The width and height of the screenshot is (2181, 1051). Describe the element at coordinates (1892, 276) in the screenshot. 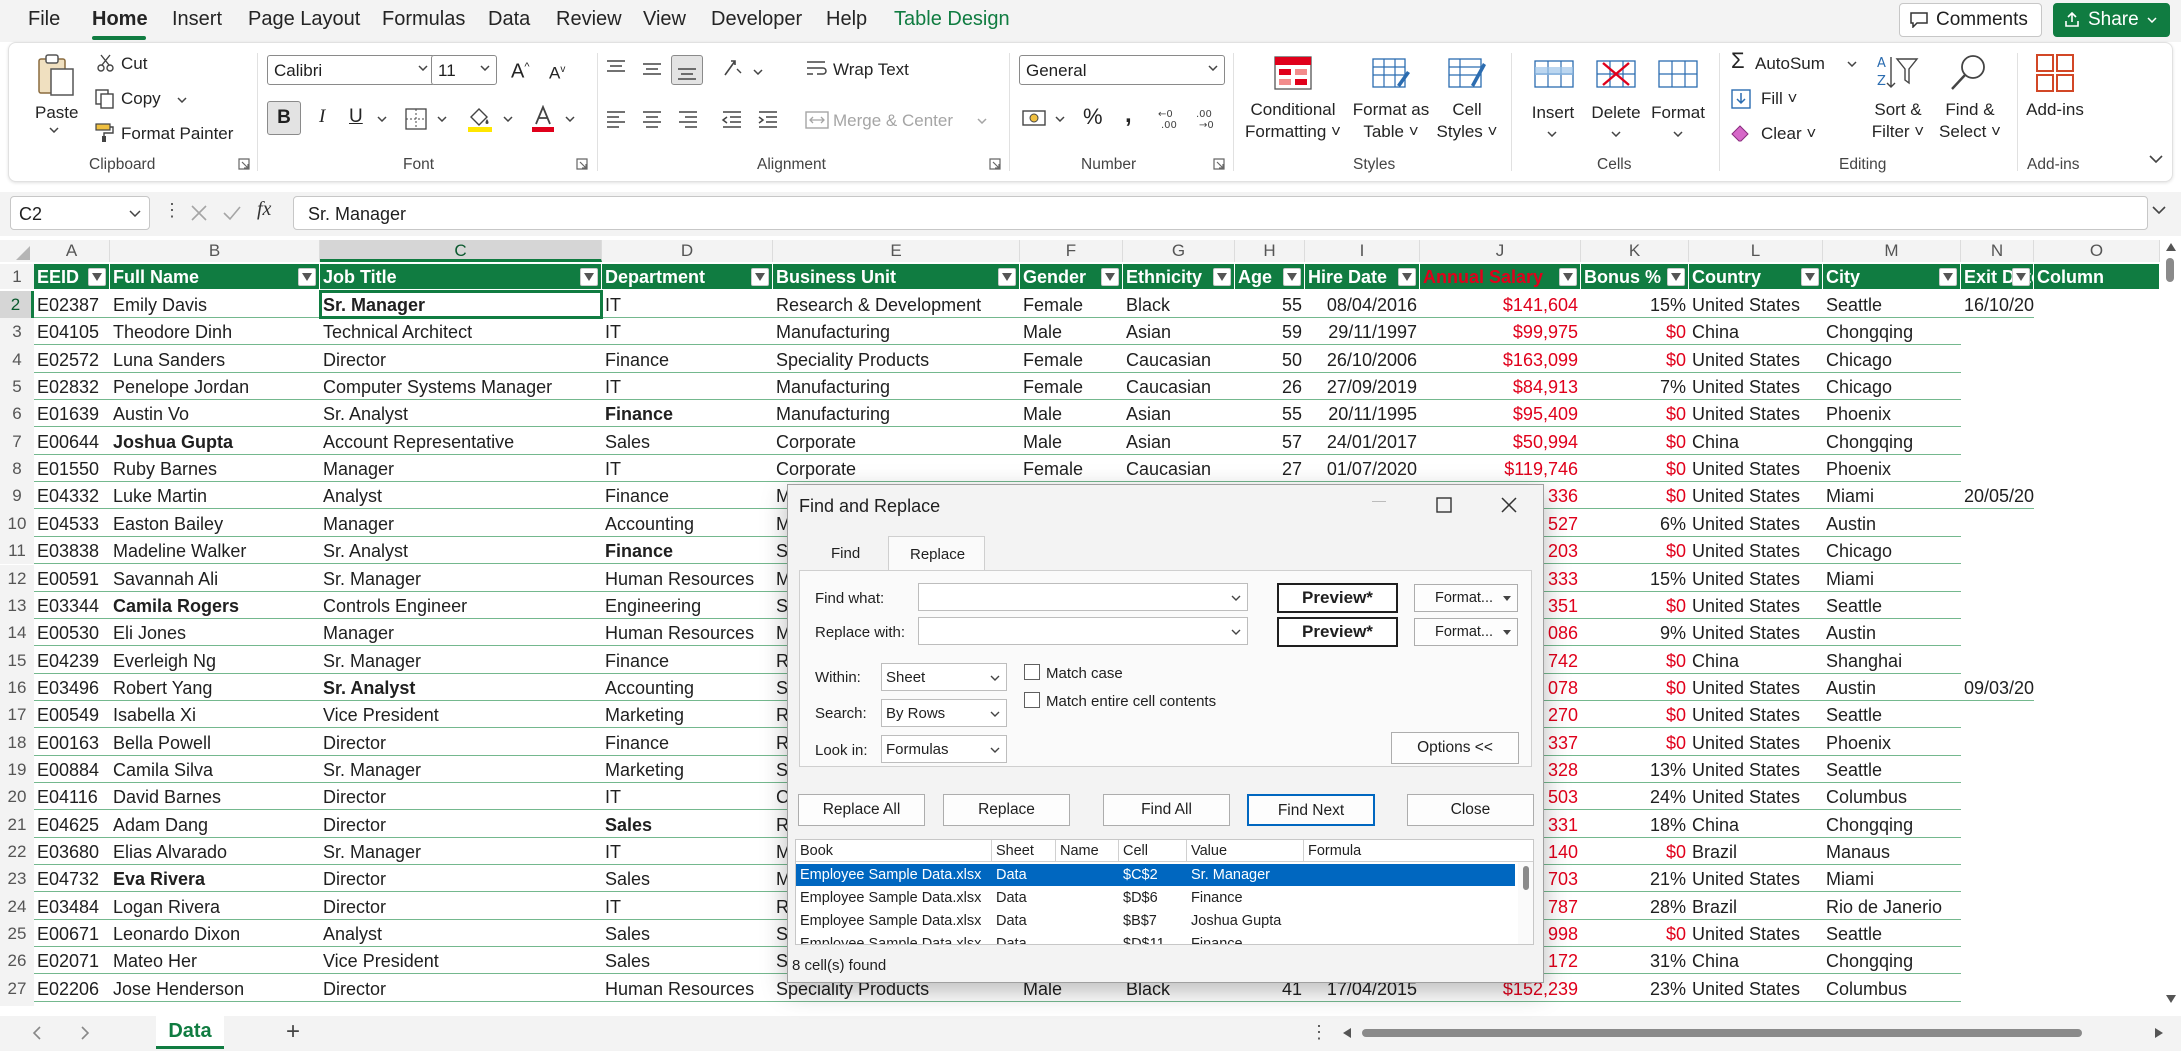

I see `table-header-cell: City` at that location.